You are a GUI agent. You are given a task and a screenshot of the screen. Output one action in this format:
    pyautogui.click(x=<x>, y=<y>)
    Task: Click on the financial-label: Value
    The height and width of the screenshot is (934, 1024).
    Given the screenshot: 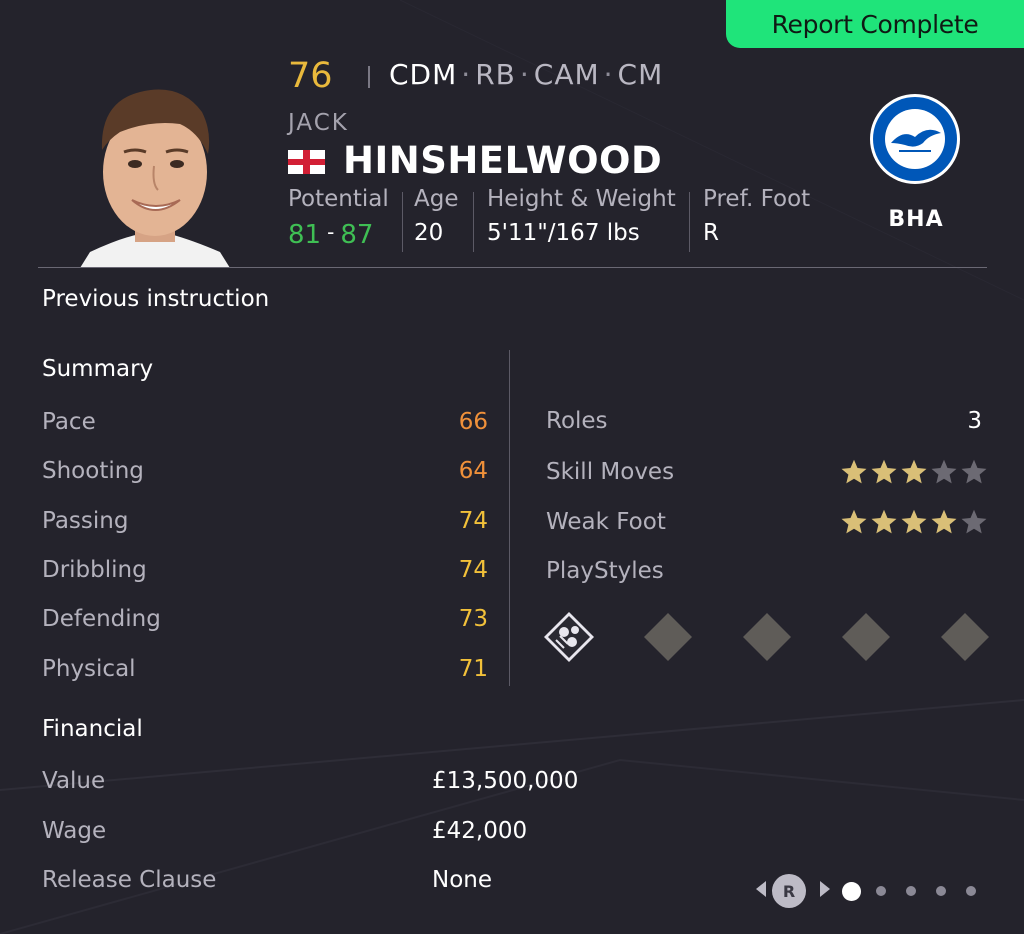 What is the action you would take?
    pyautogui.click(x=74, y=781)
    